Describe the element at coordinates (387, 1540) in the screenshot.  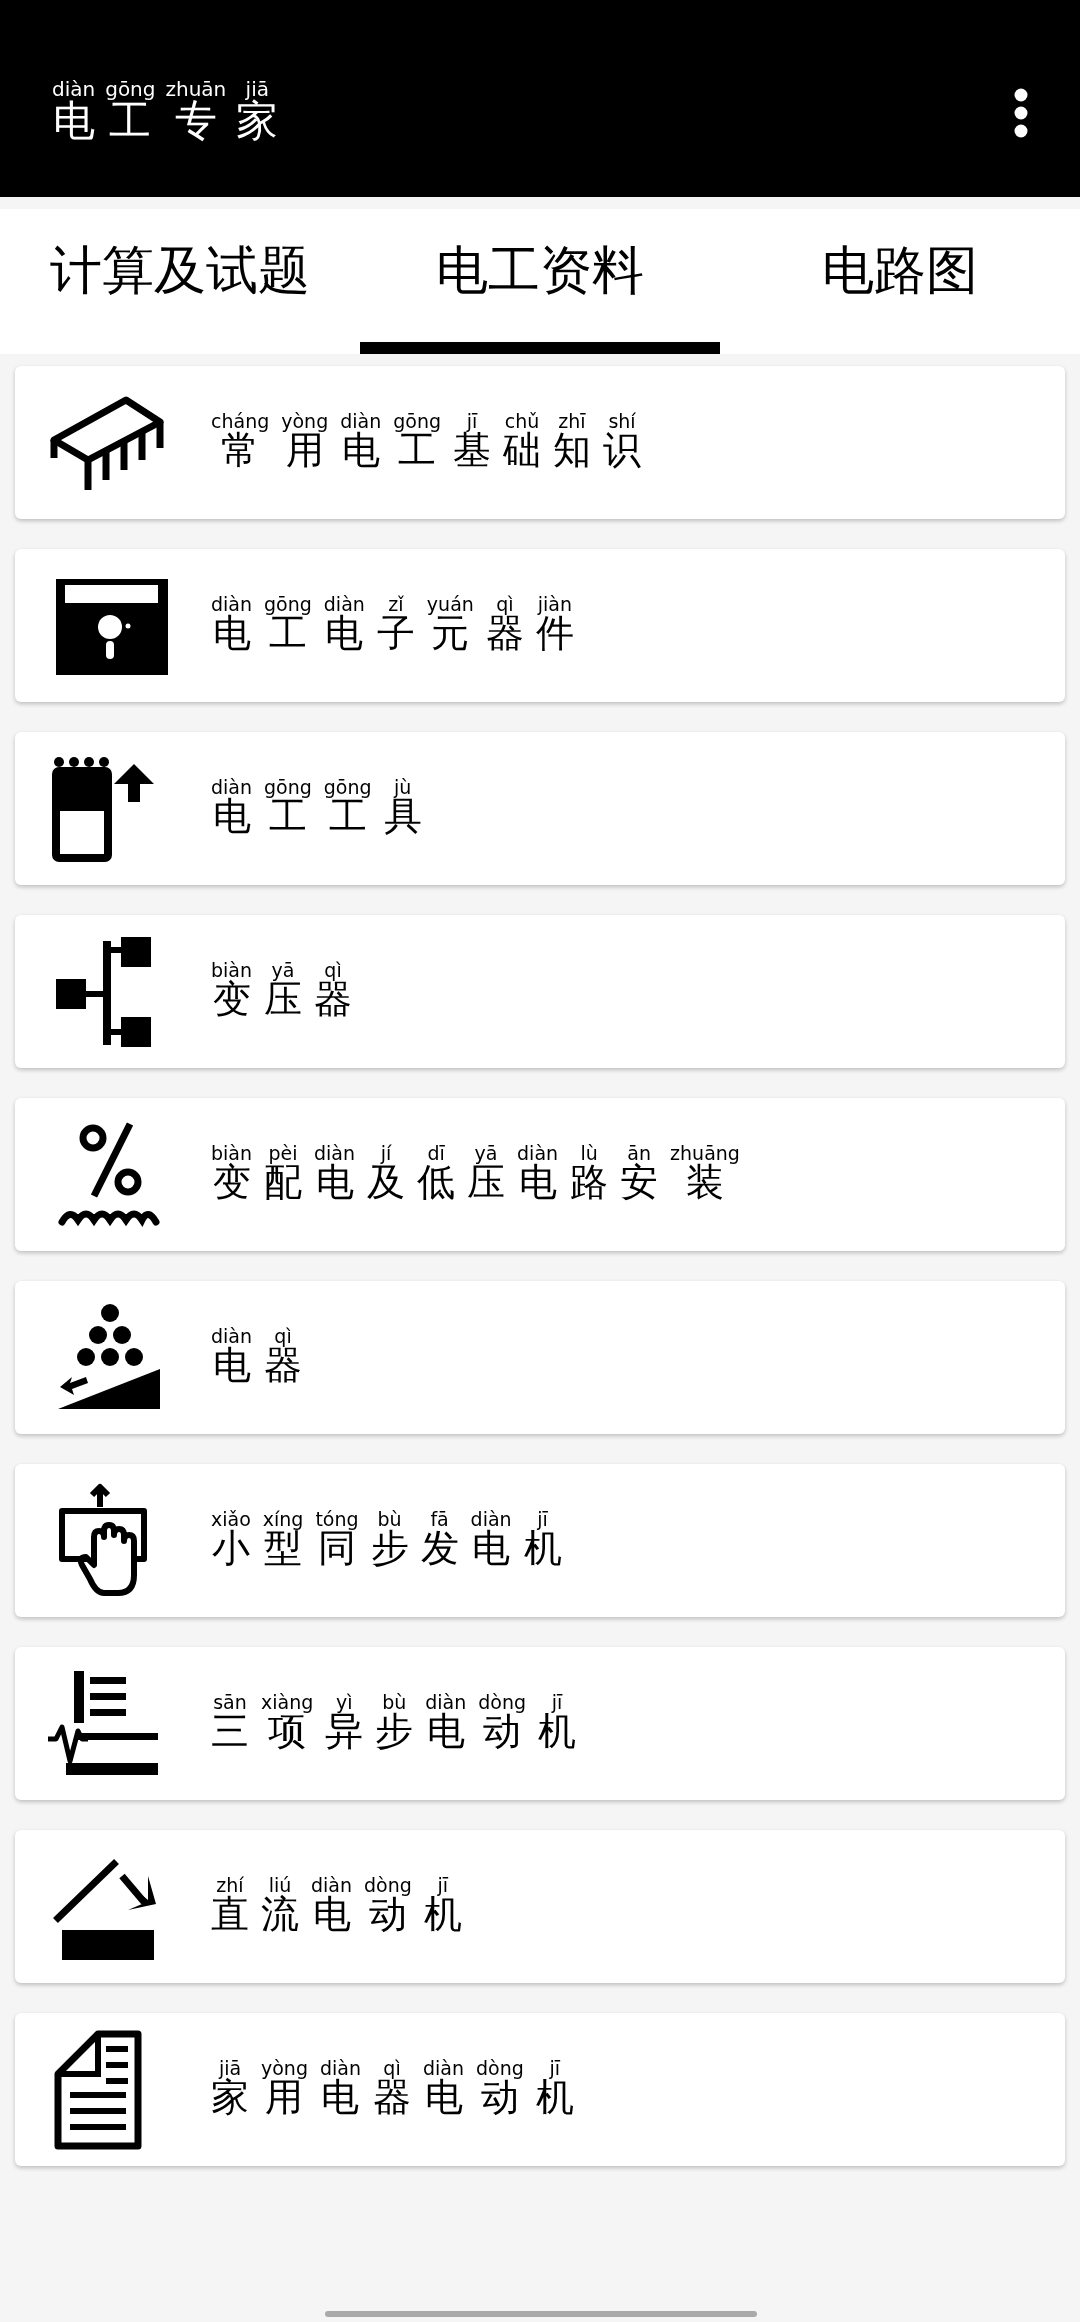
I see `item-title: 小 xiǎo 型 xíng 同 tóng 步 bù 发 fā 电 diàn 机 jī` at that location.